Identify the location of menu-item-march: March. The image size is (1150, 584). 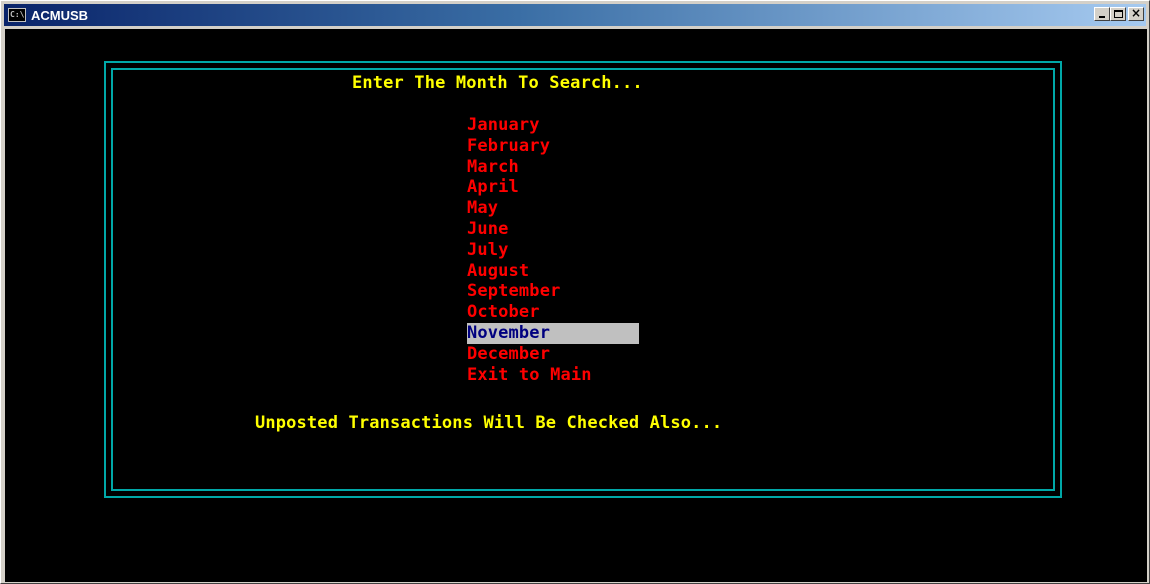
(493, 167).